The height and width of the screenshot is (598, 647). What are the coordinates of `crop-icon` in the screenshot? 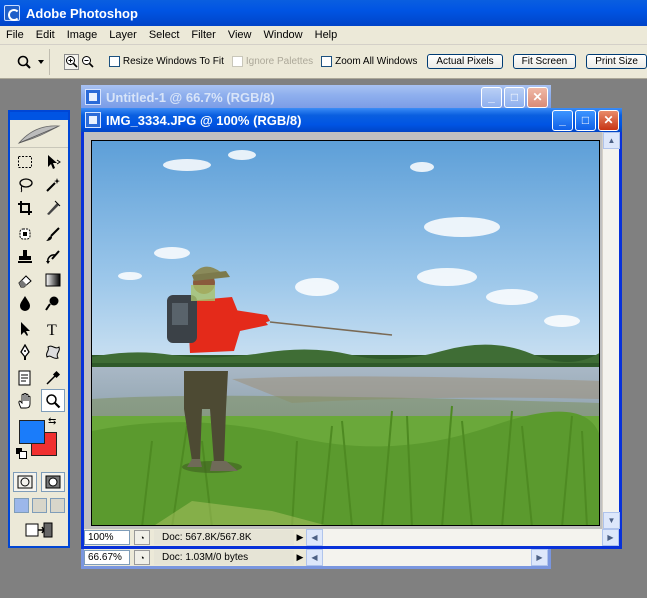 It's located at (25, 207).